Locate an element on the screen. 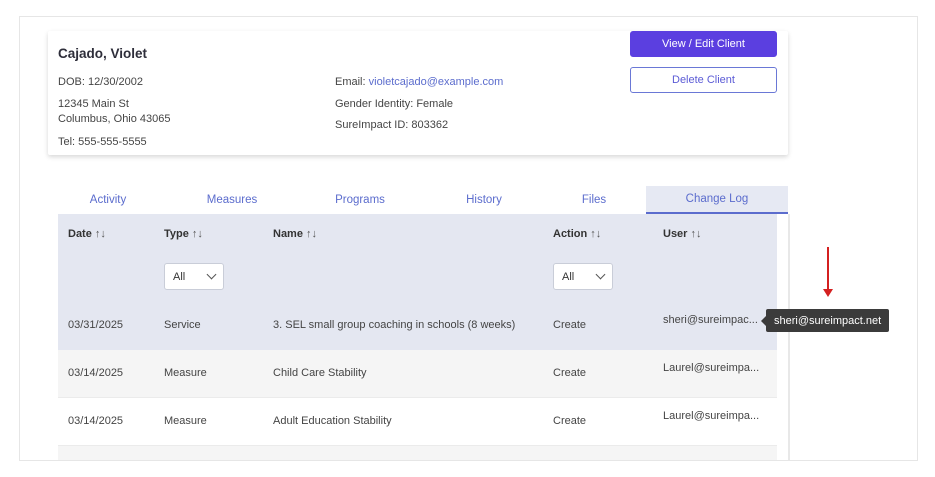 The height and width of the screenshot is (477, 935). client-email-label: Email: is located at coordinates (352, 82).